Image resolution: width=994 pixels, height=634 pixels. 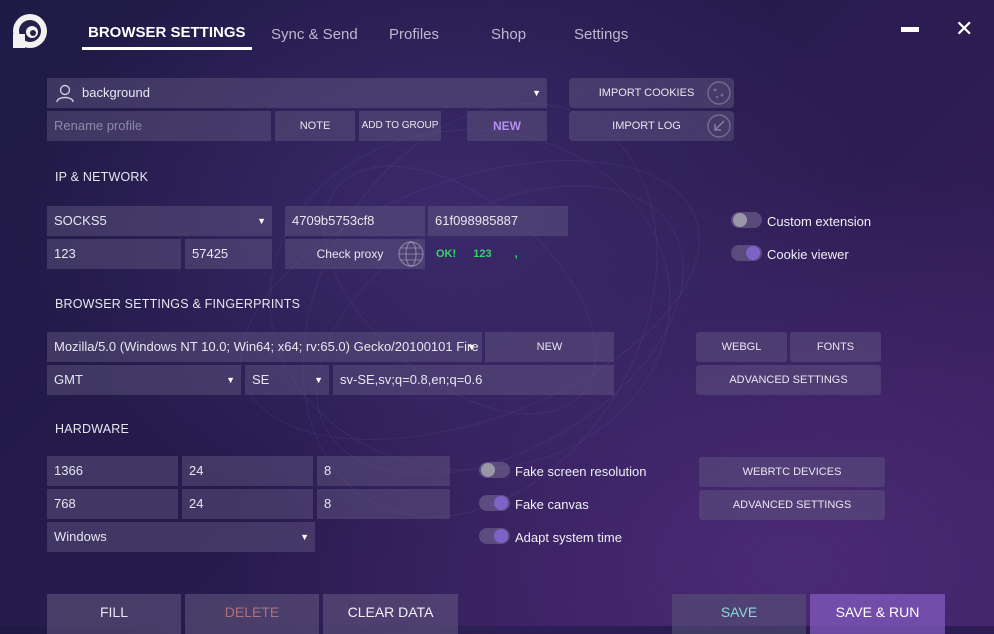 I want to click on fill-button: FILL, so click(x=114, y=614).